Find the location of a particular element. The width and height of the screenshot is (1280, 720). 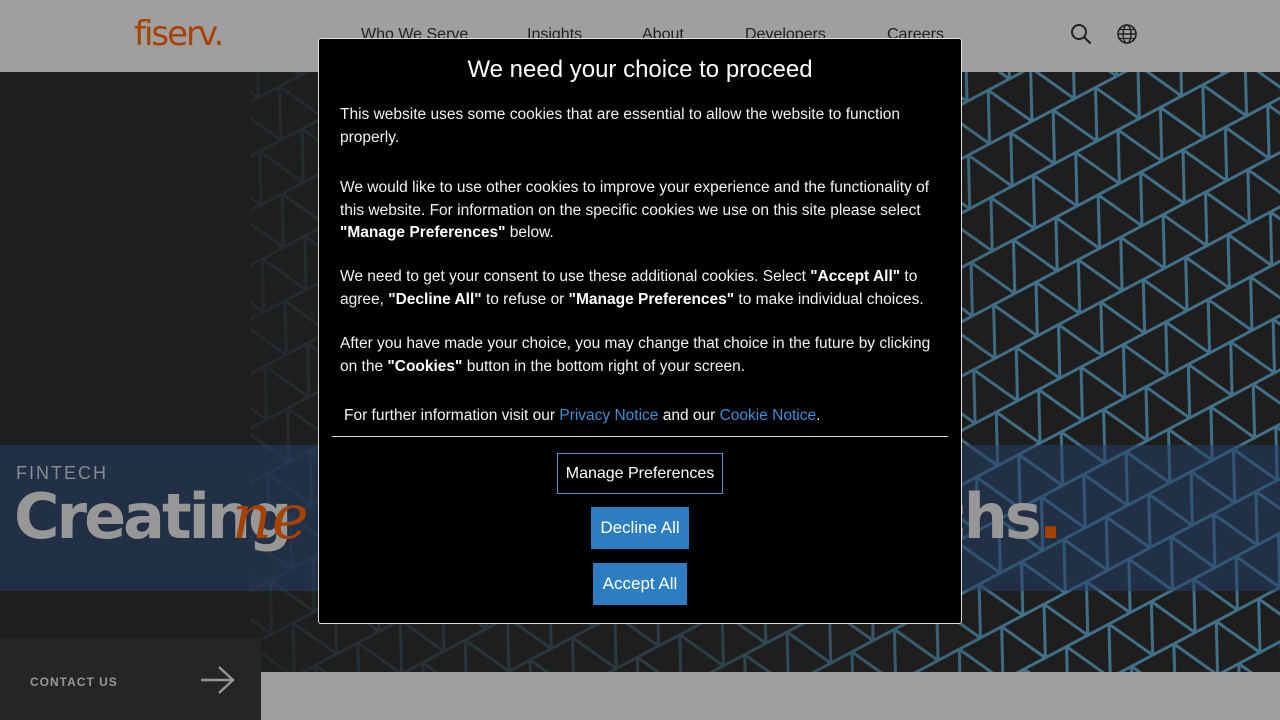

manage-preferences-emphasis: "Manage Preferences" is located at coordinates (423, 232).